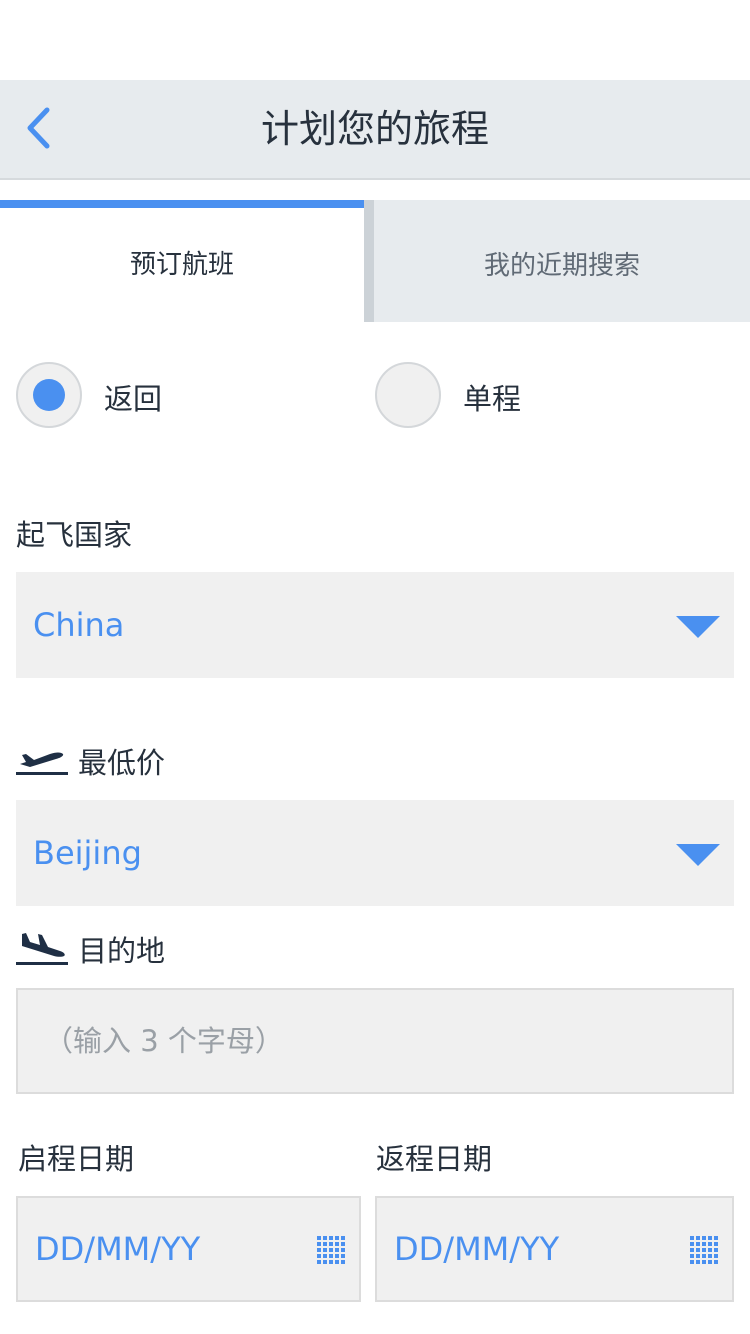 The height and width of the screenshot is (1334, 750). Describe the element at coordinates (492, 399) in the screenshot. I see `one-way-radio-label: 单程` at that location.